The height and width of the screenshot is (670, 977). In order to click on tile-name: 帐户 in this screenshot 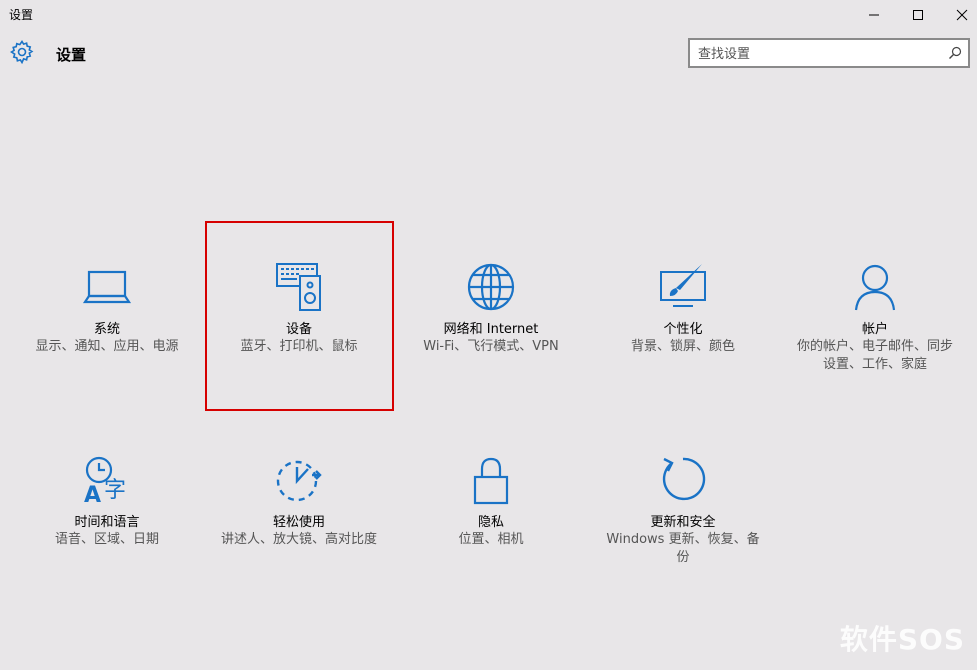, I will do `click(874, 329)`.